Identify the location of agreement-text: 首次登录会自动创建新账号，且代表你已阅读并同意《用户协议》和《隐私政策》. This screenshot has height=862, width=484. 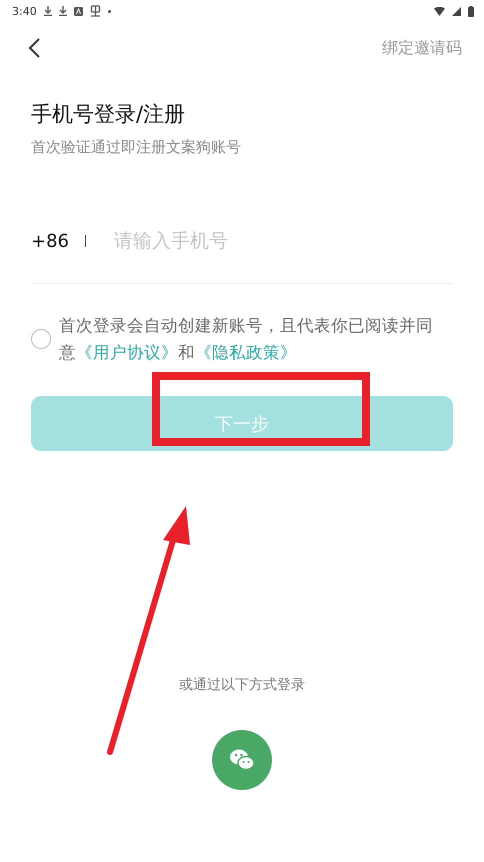
(246, 339).